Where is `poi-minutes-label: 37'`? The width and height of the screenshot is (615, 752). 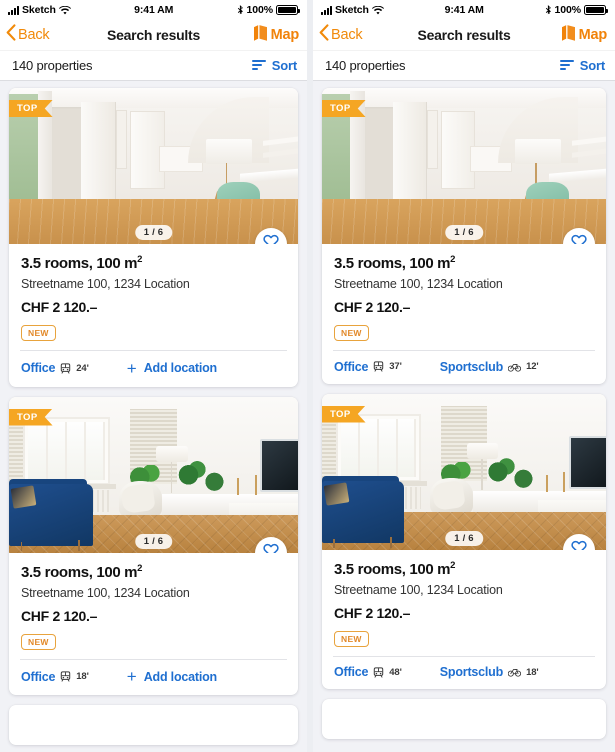 poi-minutes-label: 37' is located at coordinates (395, 366).